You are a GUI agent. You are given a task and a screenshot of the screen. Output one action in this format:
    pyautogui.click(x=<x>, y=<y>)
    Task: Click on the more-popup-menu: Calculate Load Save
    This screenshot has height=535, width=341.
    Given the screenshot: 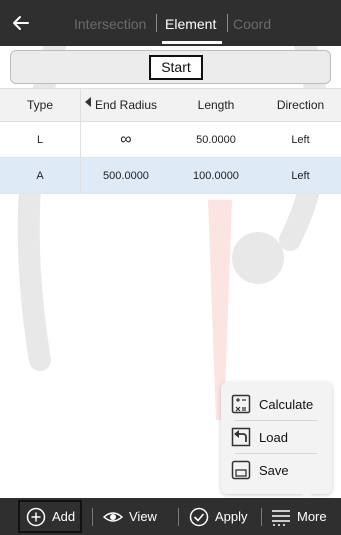 What is the action you would take?
    pyautogui.click(x=276, y=438)
    